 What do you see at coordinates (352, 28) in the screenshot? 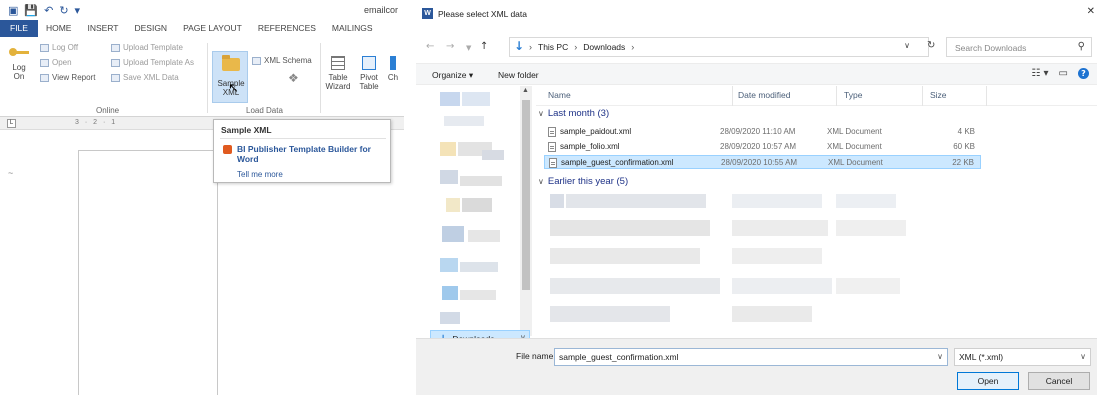
I see `tab-mailings: MAILINGS` at bounding box center [352, 28].